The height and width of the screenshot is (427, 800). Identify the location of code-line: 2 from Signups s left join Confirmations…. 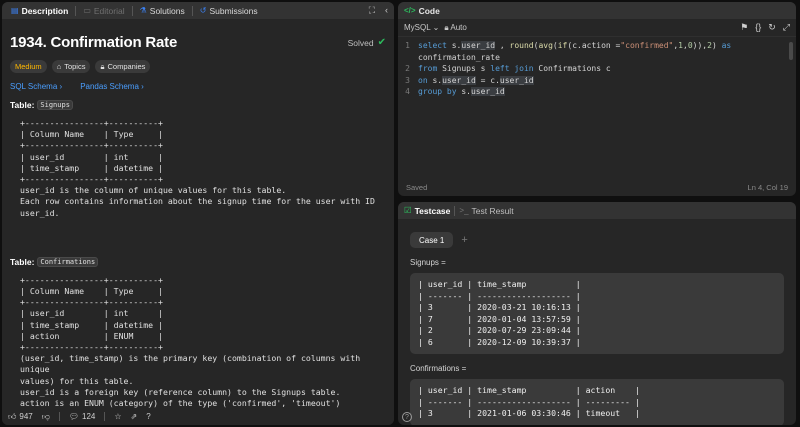
(508, 68).